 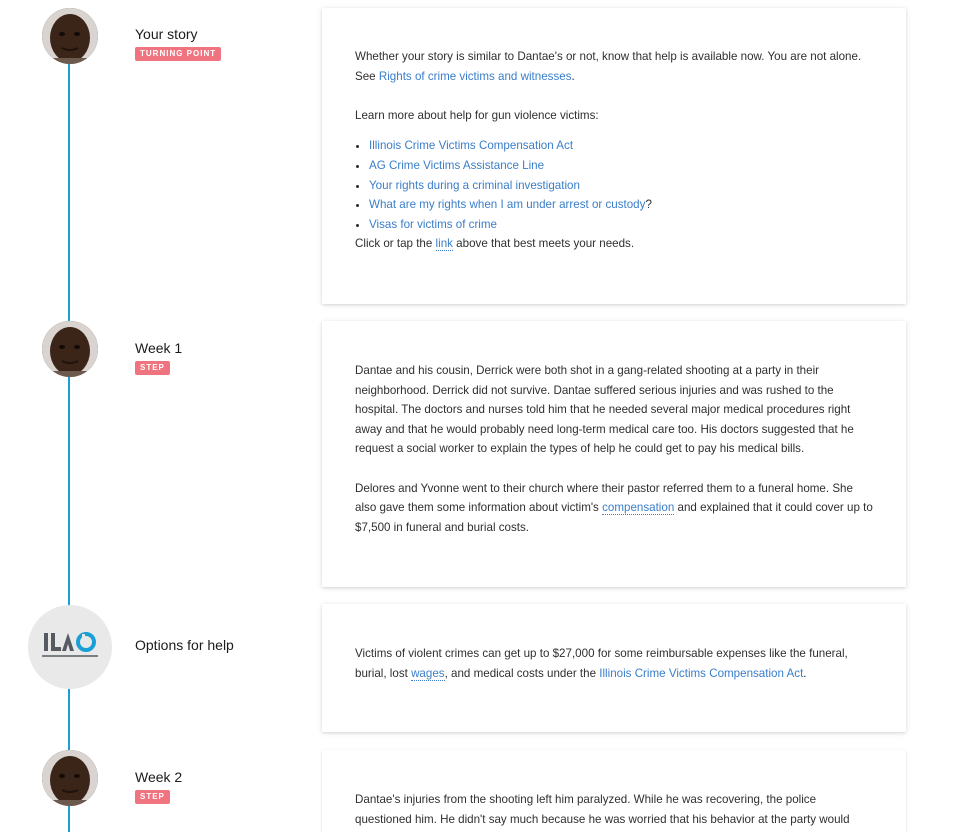 What do you see at coordinates (471, 145) in the screenshot?
I see `crime-victims-compensation-act-link: Illinois Crime Victims Compensation Act` at bounding box center [471, 145].